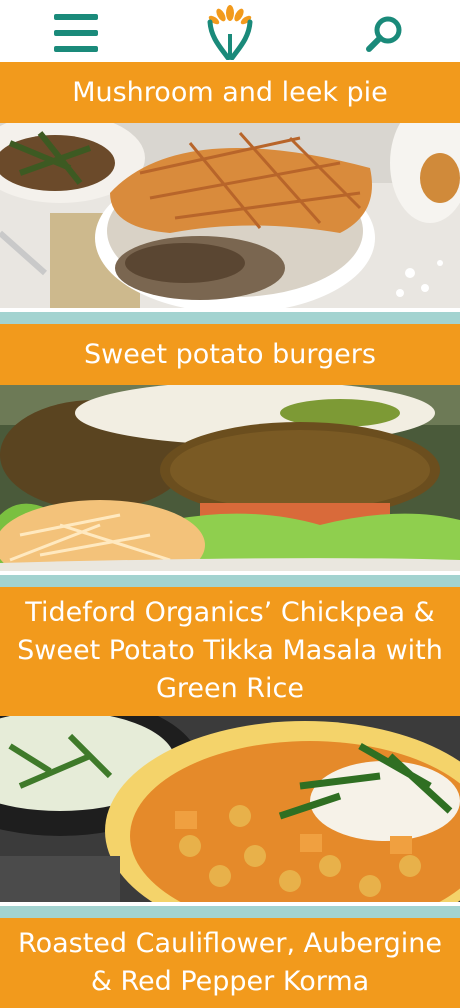  I want to click on top-app-bar, so click(230, 31).